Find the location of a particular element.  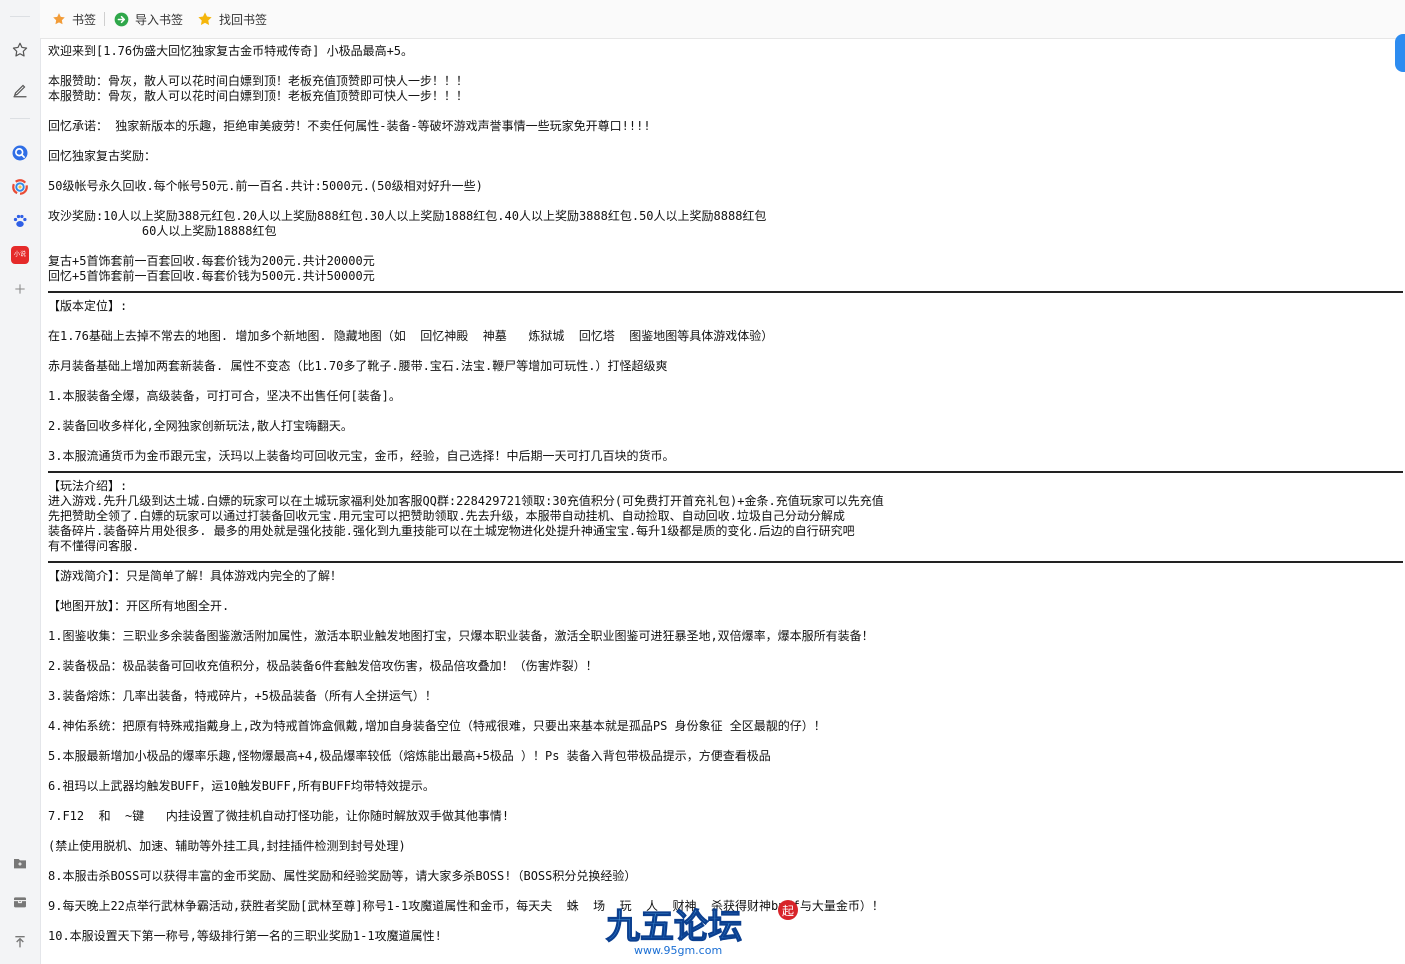

bookmark-item-import: 导入书签 is located at coordinates (148, 19).